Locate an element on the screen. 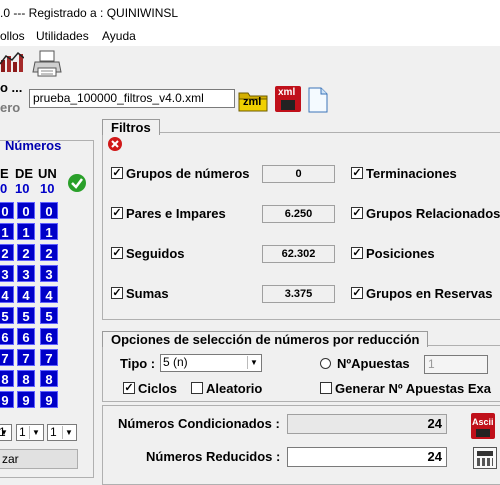  check-ok-icon is located at coordinates (77, 183).